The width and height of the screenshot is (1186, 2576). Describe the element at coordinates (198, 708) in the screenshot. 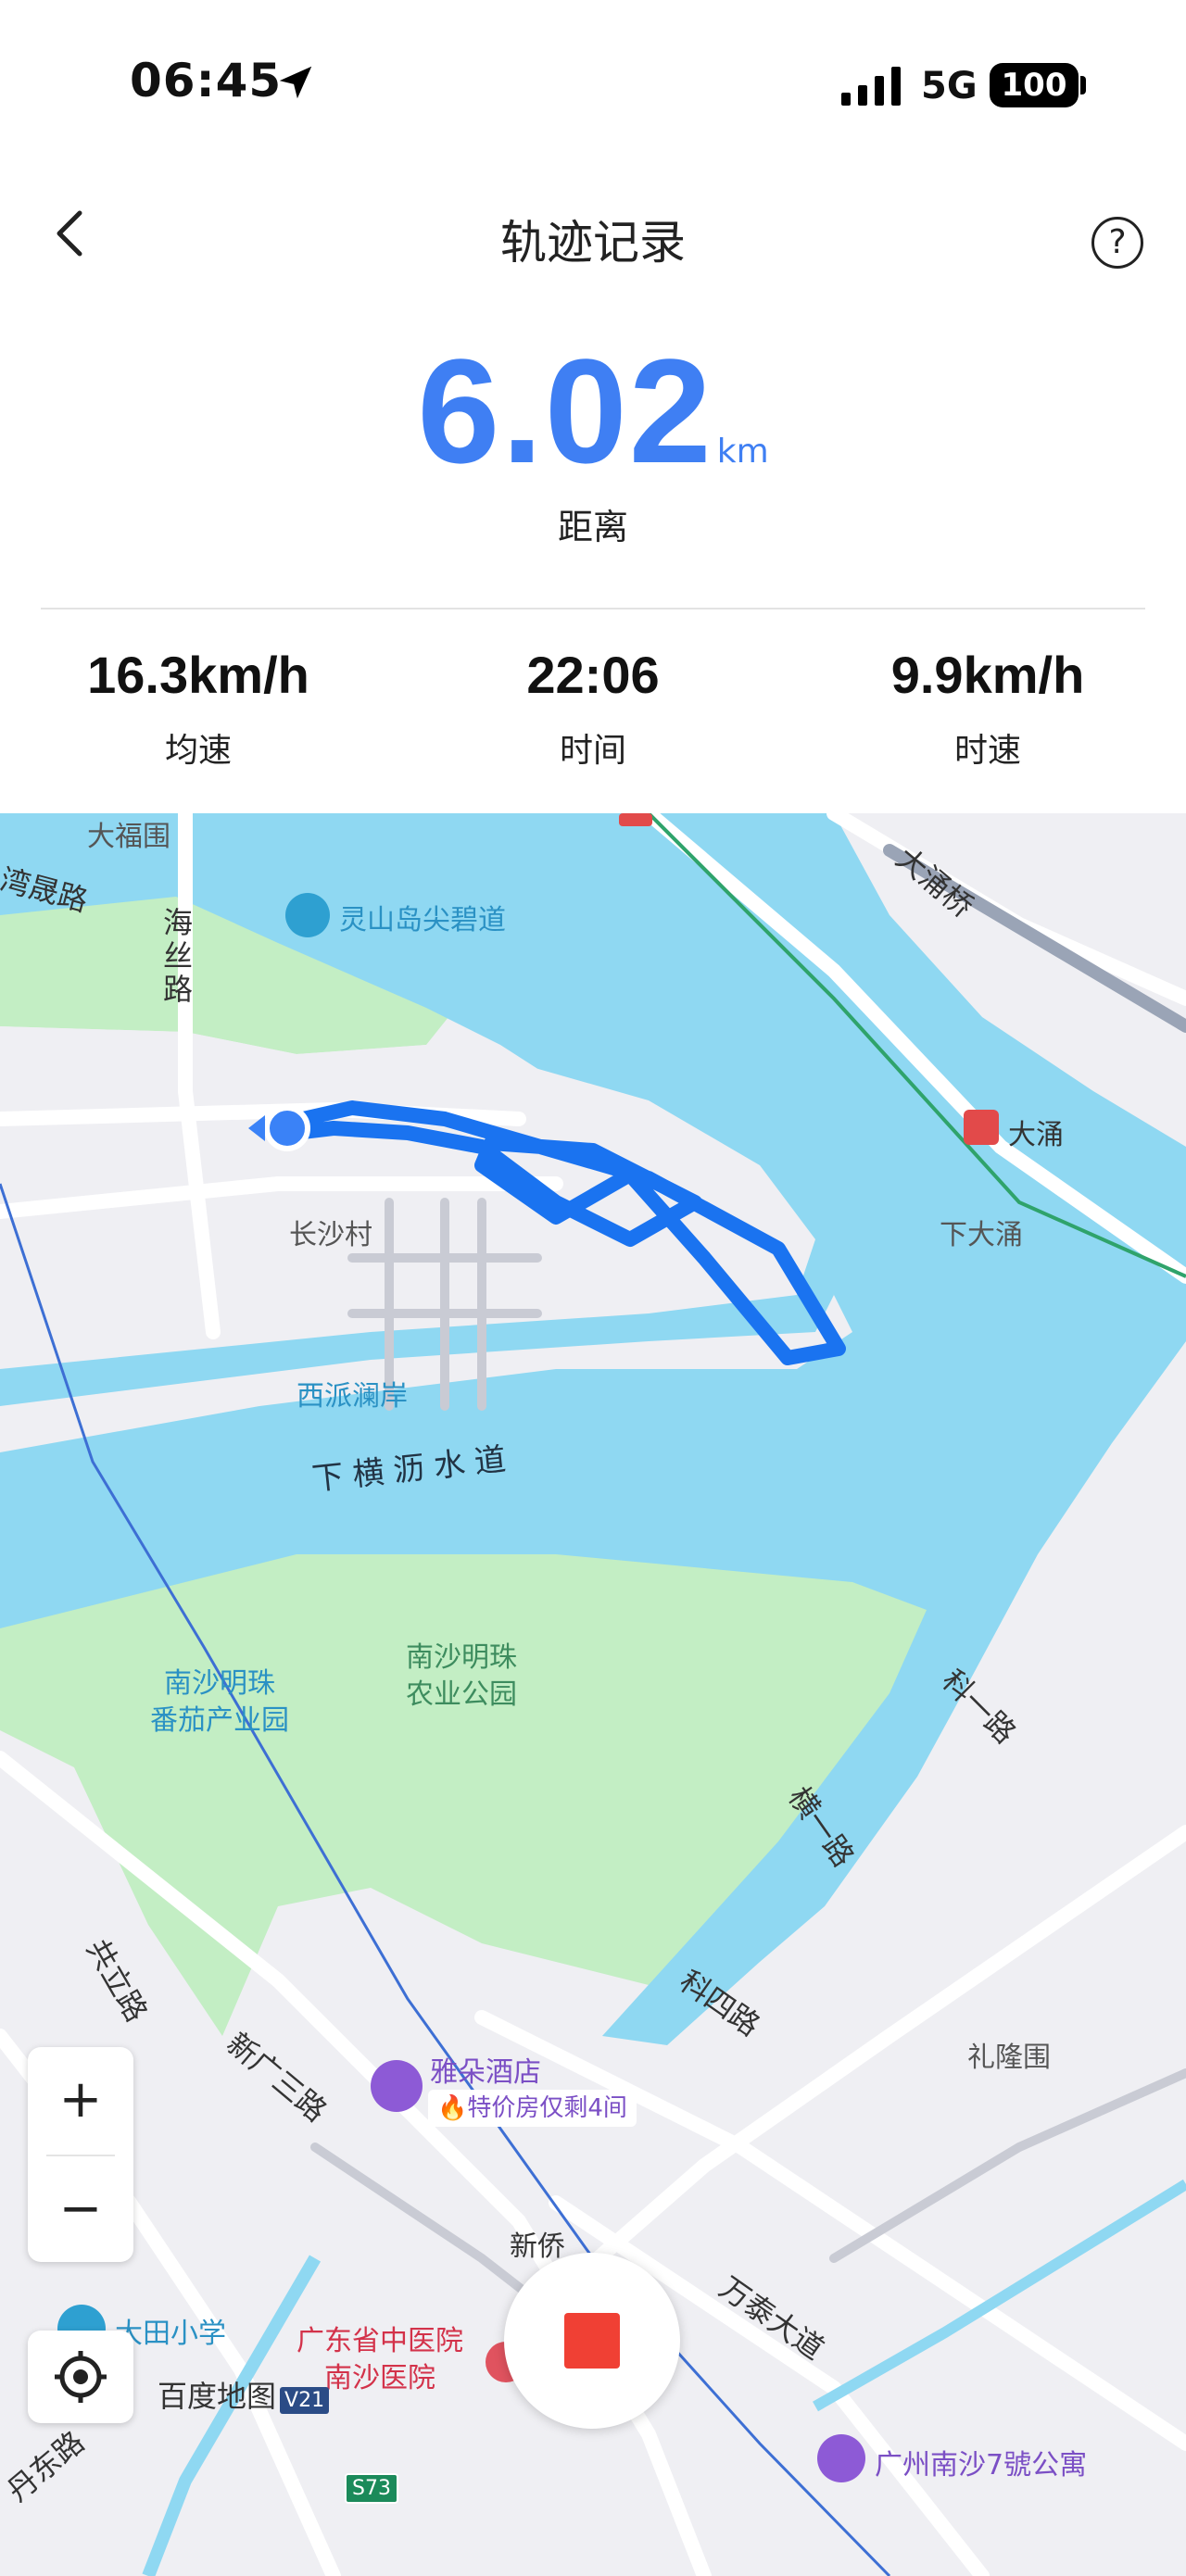

I see `stat-avg-speed: 16.3km/h 均速` at that location.